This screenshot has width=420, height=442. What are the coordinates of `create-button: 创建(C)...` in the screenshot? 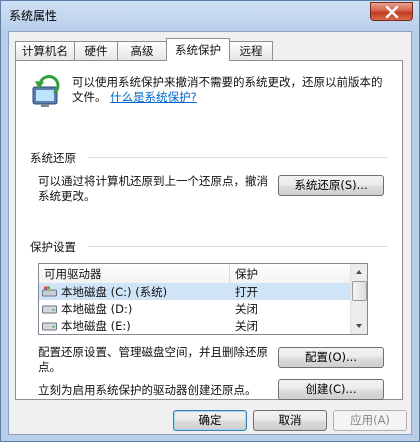 It's located at (331, 389).